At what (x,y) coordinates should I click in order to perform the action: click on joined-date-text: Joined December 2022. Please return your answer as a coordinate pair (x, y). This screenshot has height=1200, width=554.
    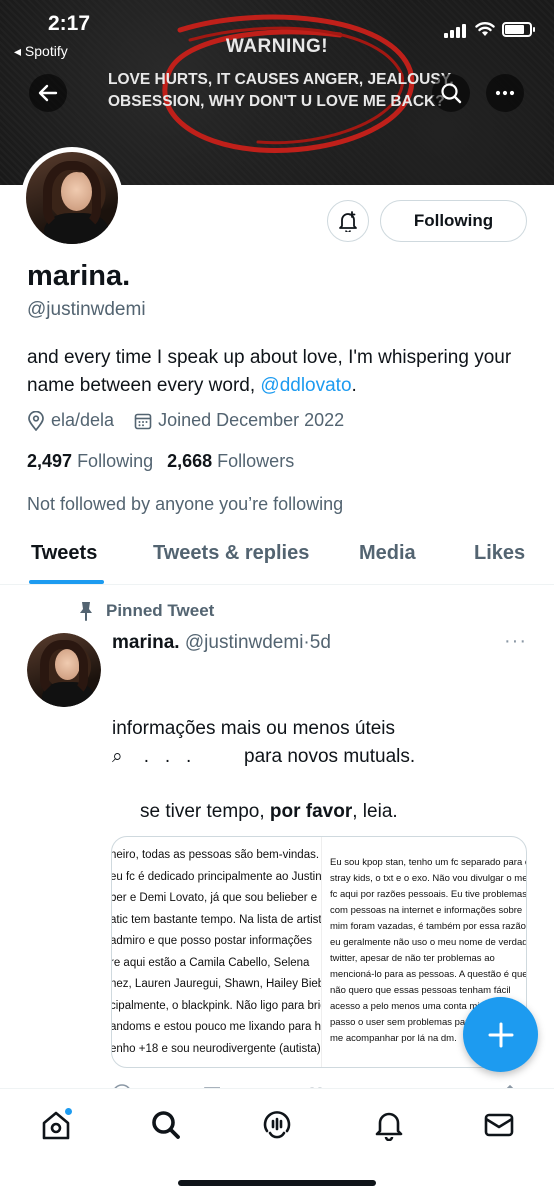
    Looking at the image, I should click on (251, 420).